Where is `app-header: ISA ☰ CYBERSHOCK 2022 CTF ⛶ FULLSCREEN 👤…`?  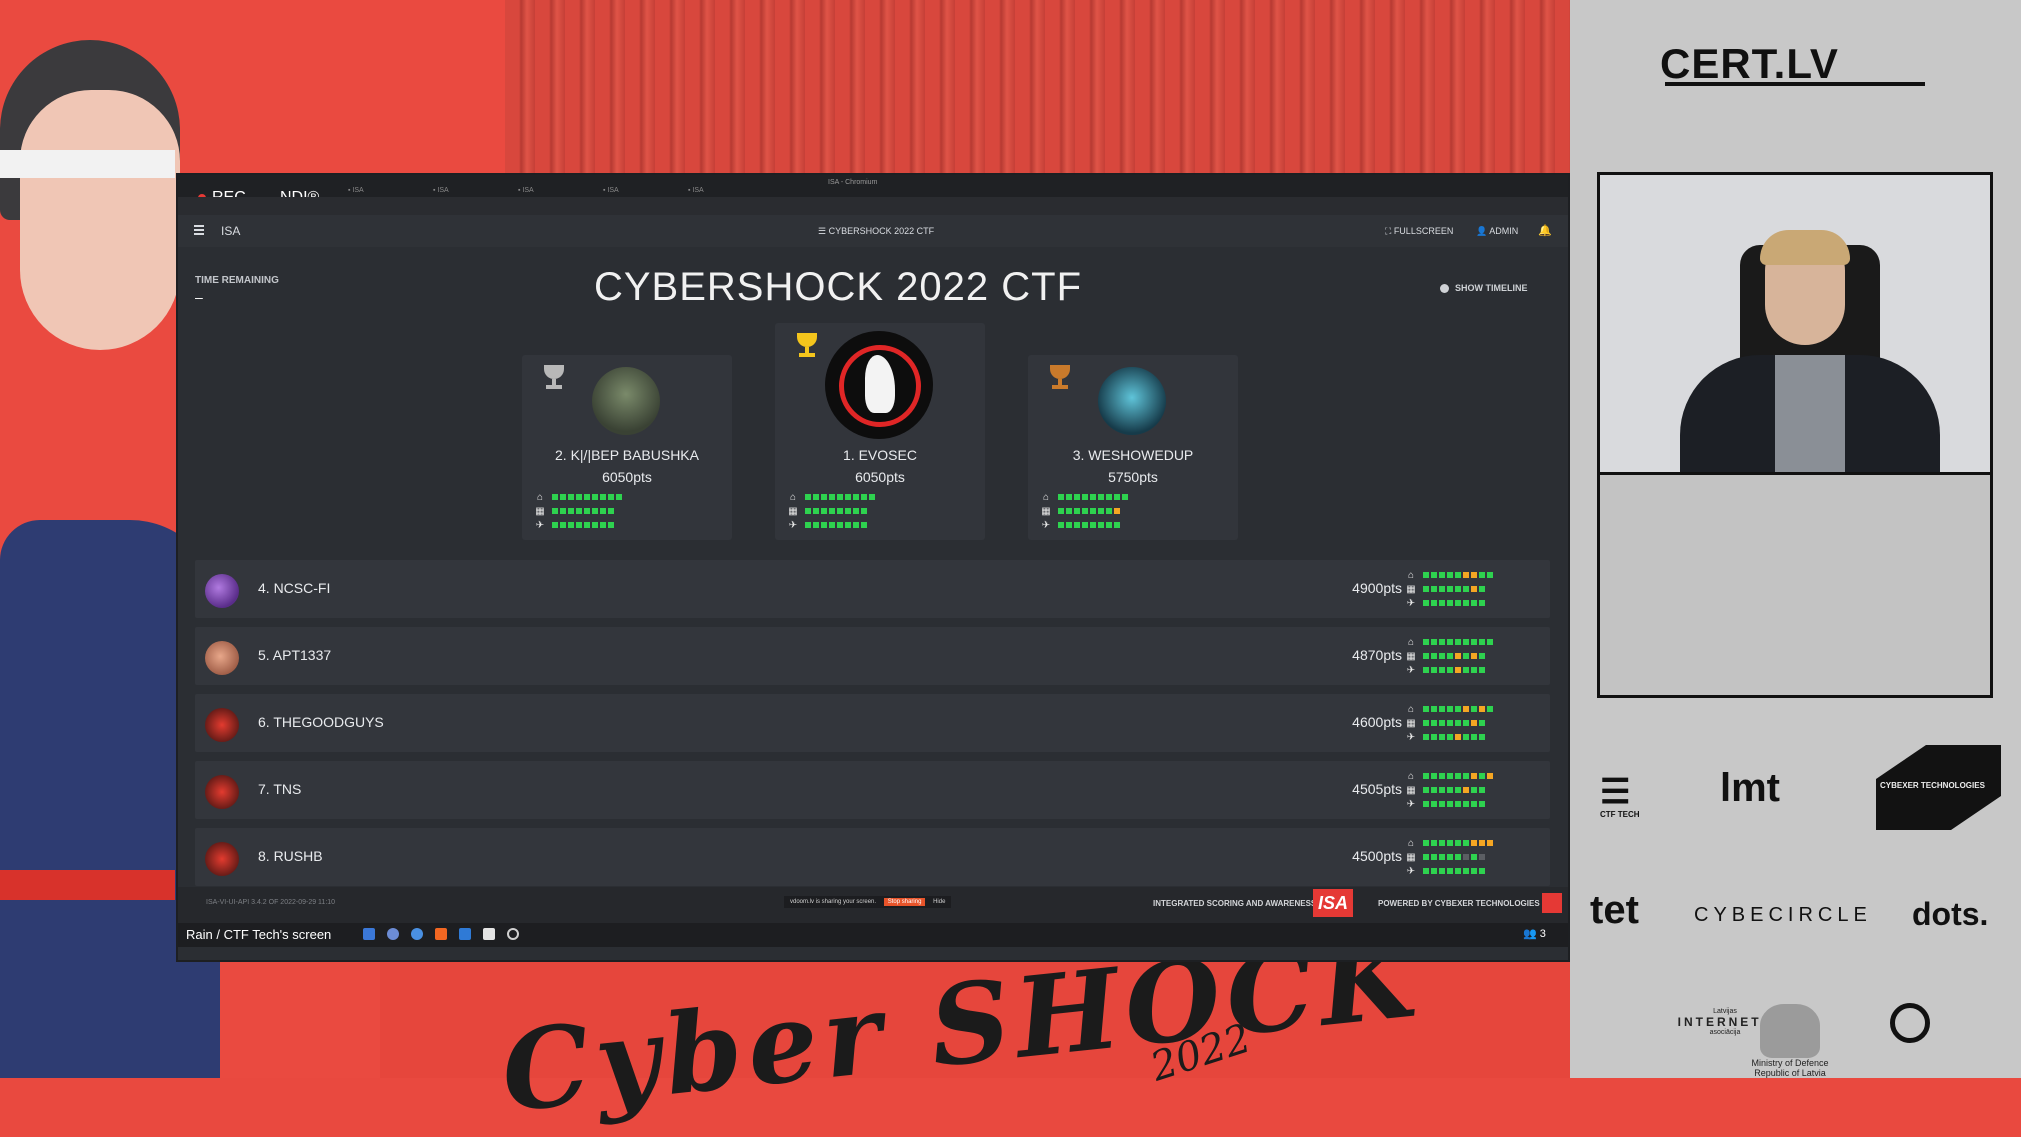 app-header: ISA ☰ CYBERSHOCK 2022 CTF ⛶ FULLSCREEN 👤… is located at coordinates (873, 231).